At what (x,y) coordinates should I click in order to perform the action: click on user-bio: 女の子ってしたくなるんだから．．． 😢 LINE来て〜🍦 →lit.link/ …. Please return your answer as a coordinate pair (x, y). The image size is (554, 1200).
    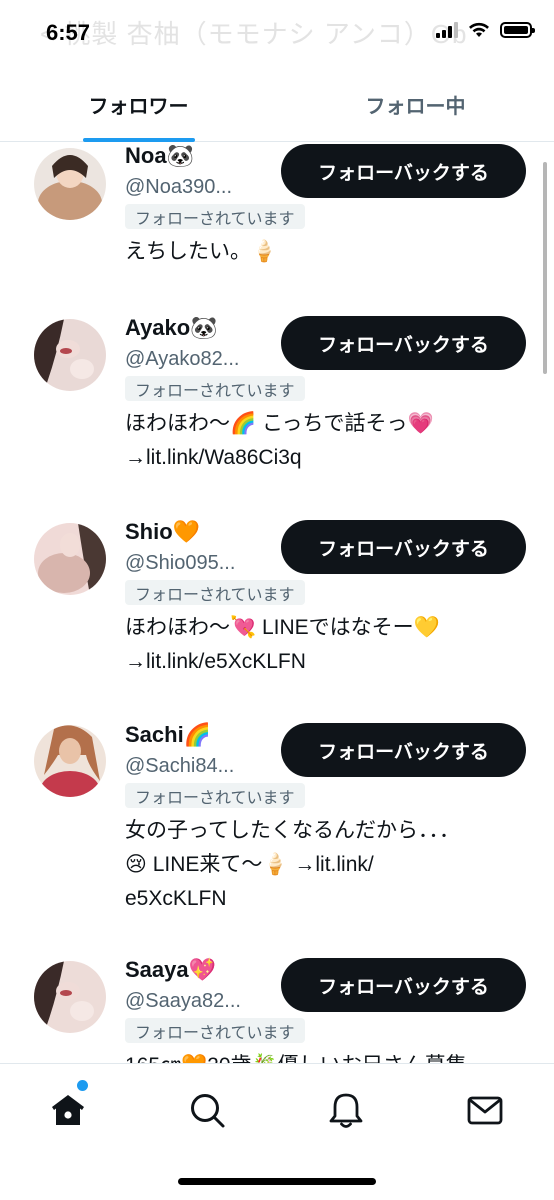
    Looking at the image, I should click on (315, 865).